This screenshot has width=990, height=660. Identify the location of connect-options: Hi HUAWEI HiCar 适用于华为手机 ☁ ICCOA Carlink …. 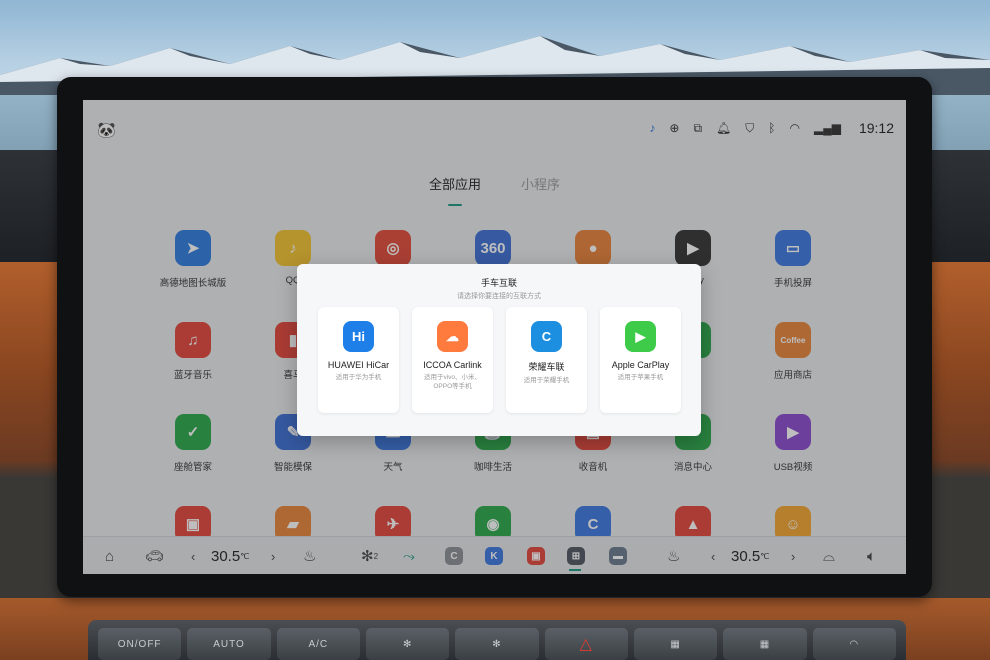
(499, 360).